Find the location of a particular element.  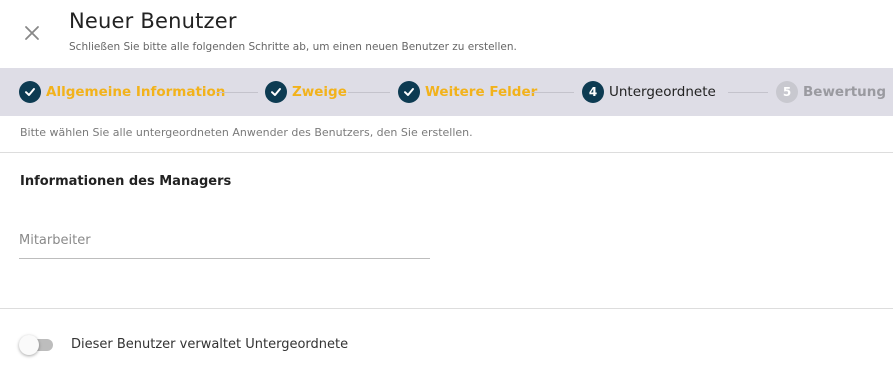

close-icon is located at coordinates (32, 33).